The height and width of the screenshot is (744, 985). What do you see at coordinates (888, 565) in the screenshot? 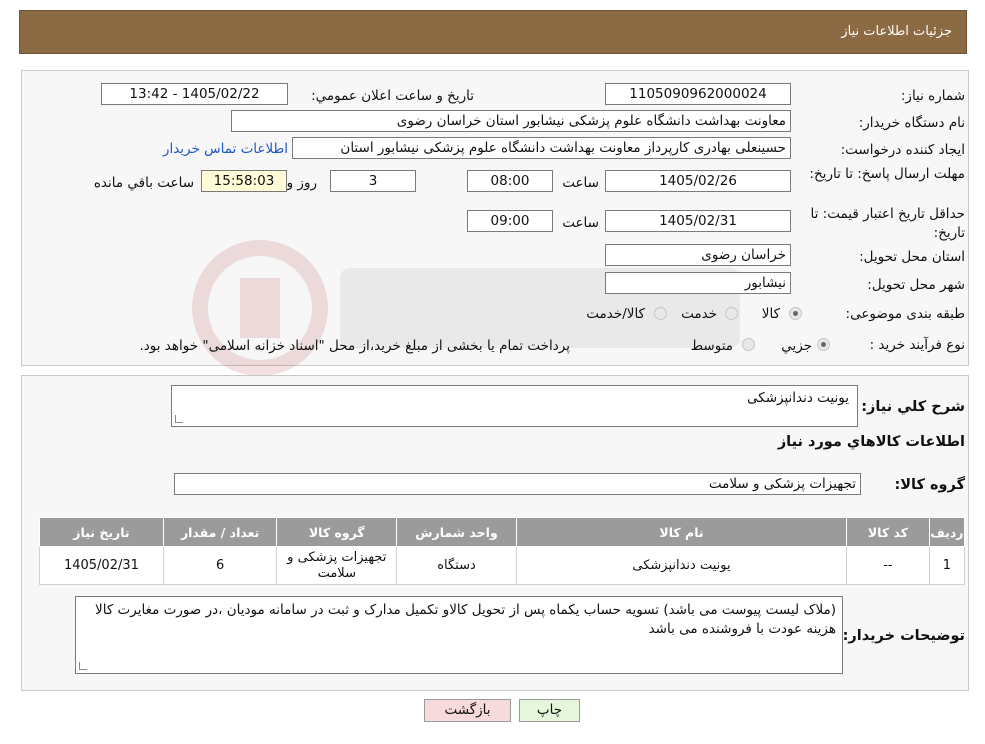
I see `cell-goods-code: --` at bounding box center [888, 565].